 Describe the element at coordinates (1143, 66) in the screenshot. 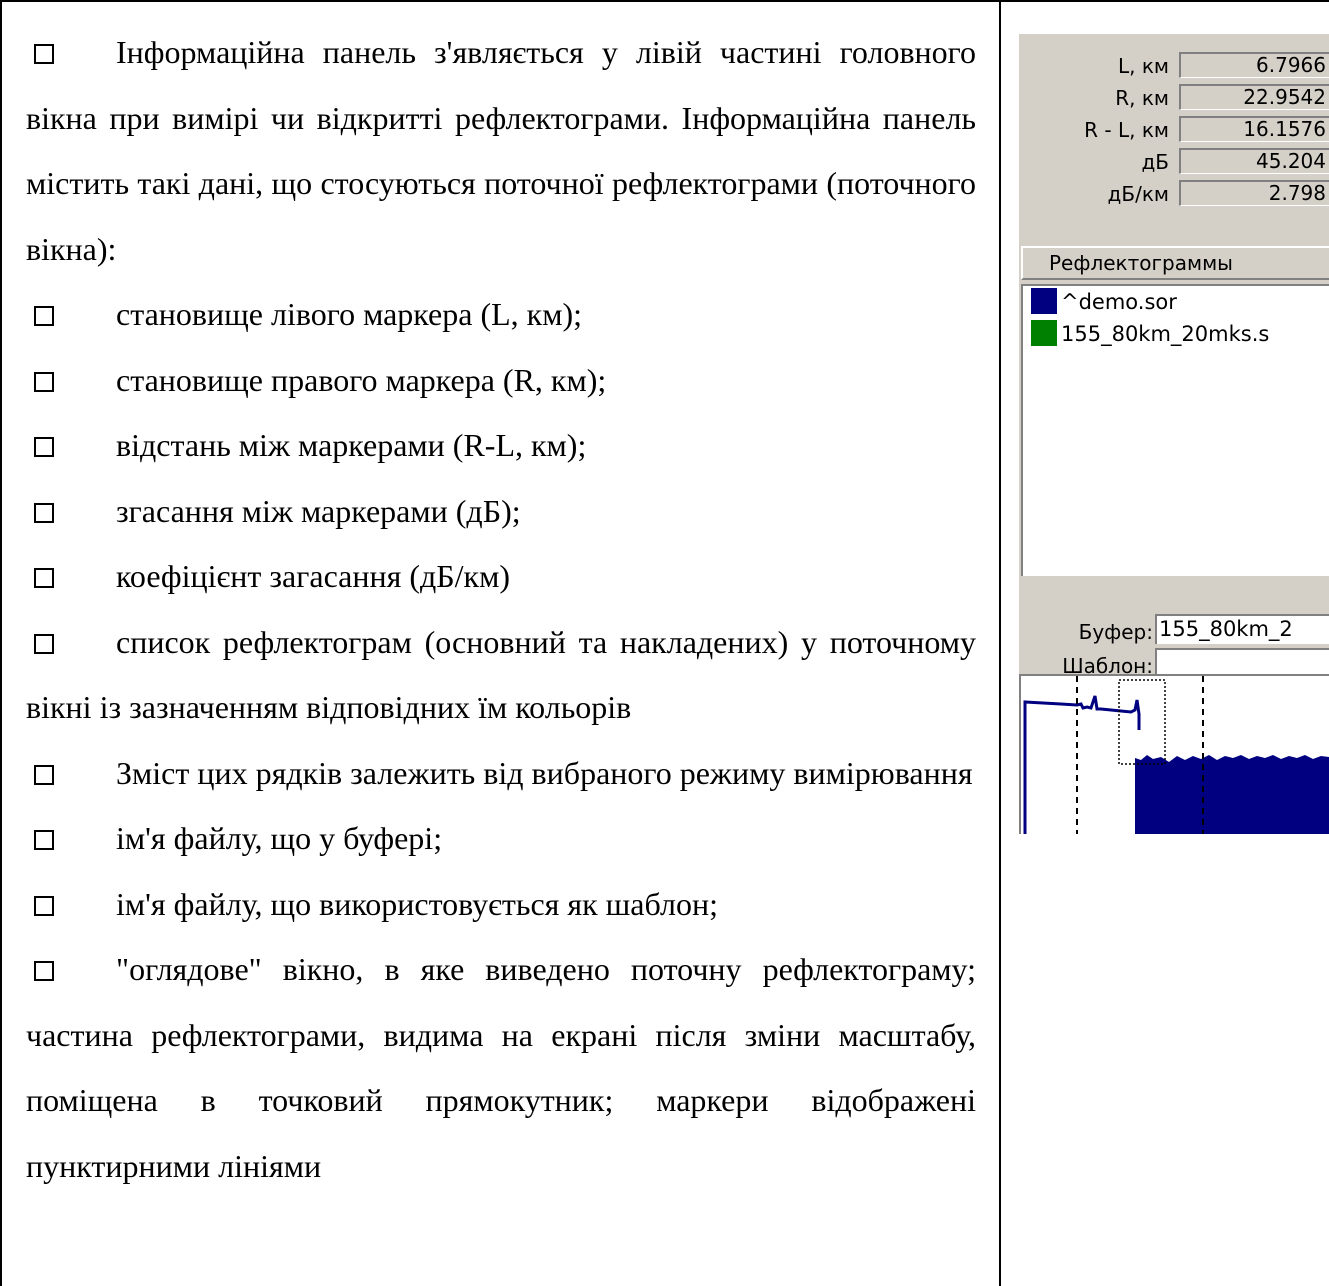

I see `measurement-label: L, км` at that location.